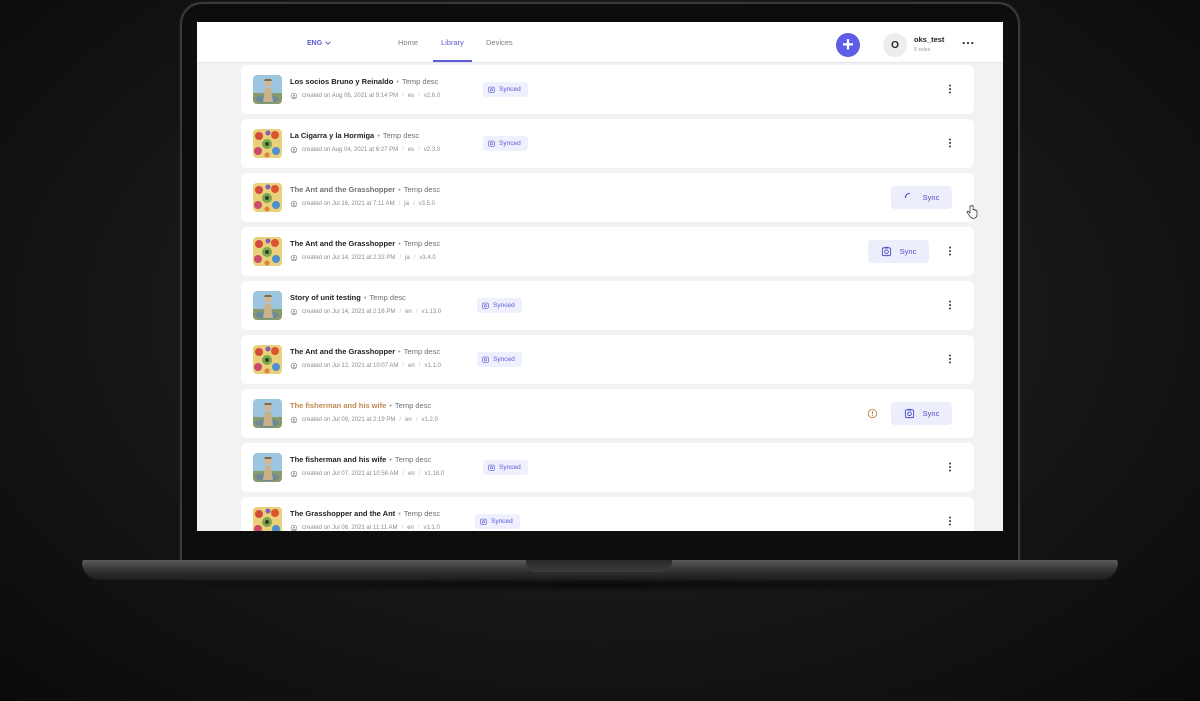 Image resolution: width=1200 pixels, height=701 pixels. Describe the element at coordinates (432, 150) in the screenshot. I see `version: v2.3.0` at that location.